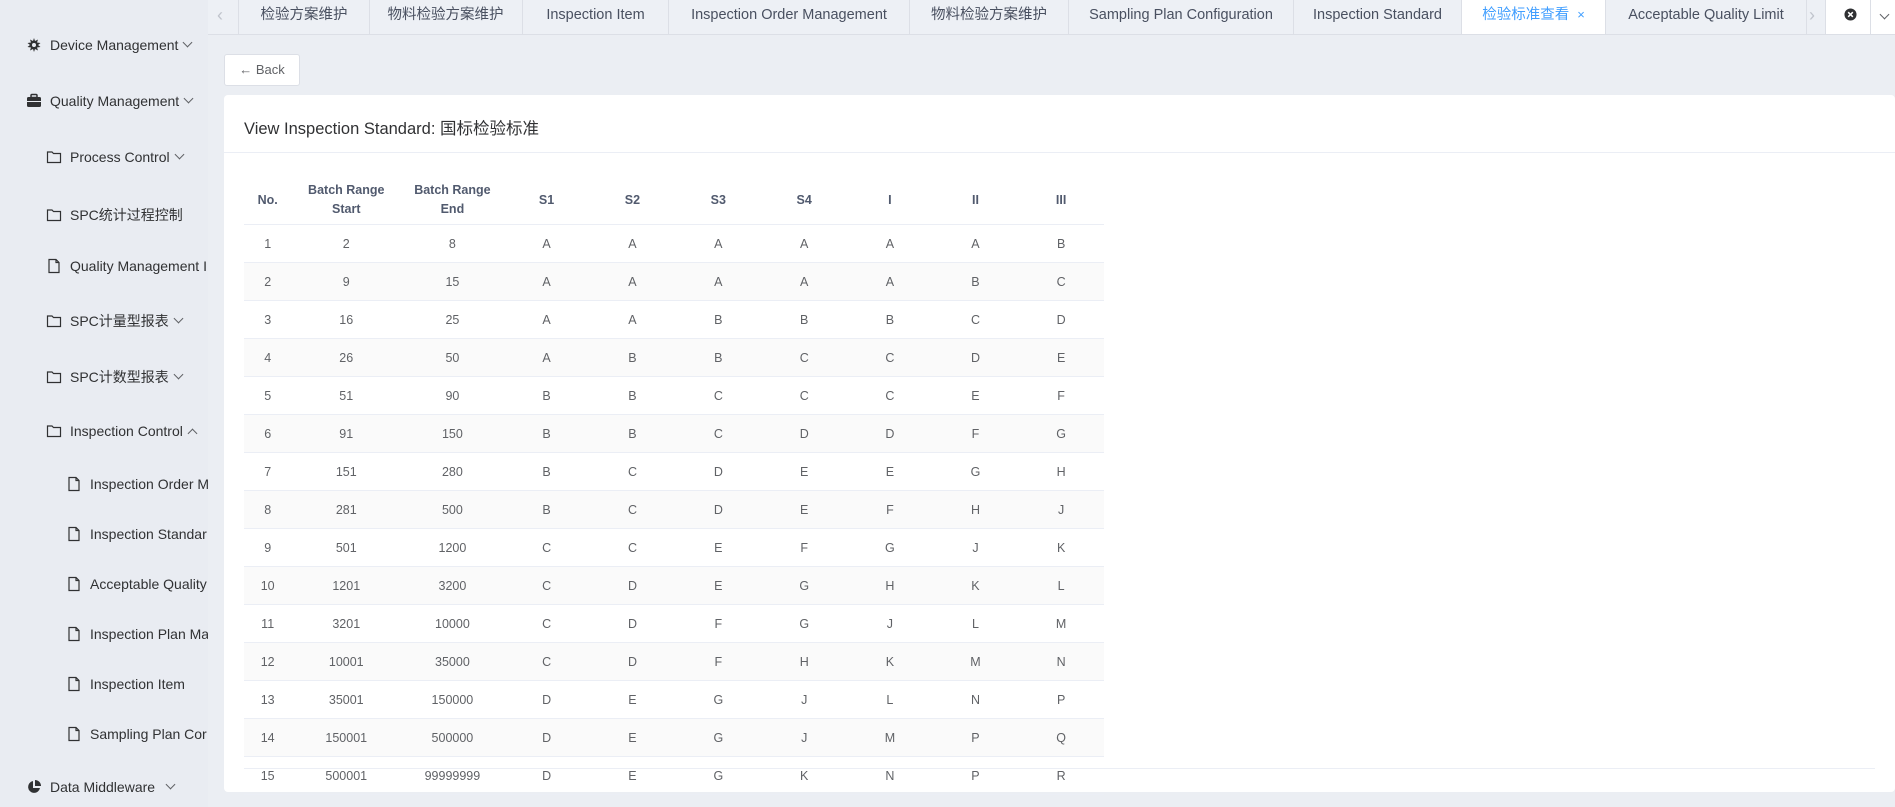  I want to click on sidebar-item-spc-measure: SPC计量型报表, so click(115, 321).